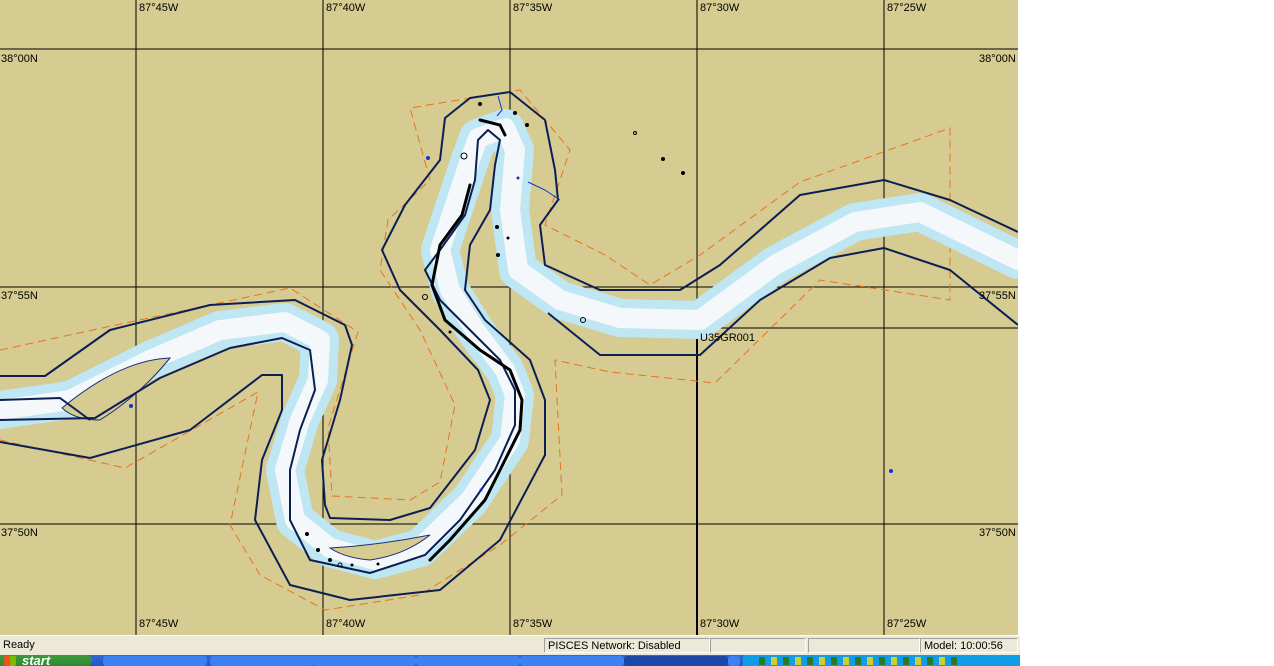 The height and width of the screenshot is (666, 1274). What do you see at coordinates (728, 338) in the screenshot?
I see `chart-cell-label: U35GR001` at bounding box center [728, 338].